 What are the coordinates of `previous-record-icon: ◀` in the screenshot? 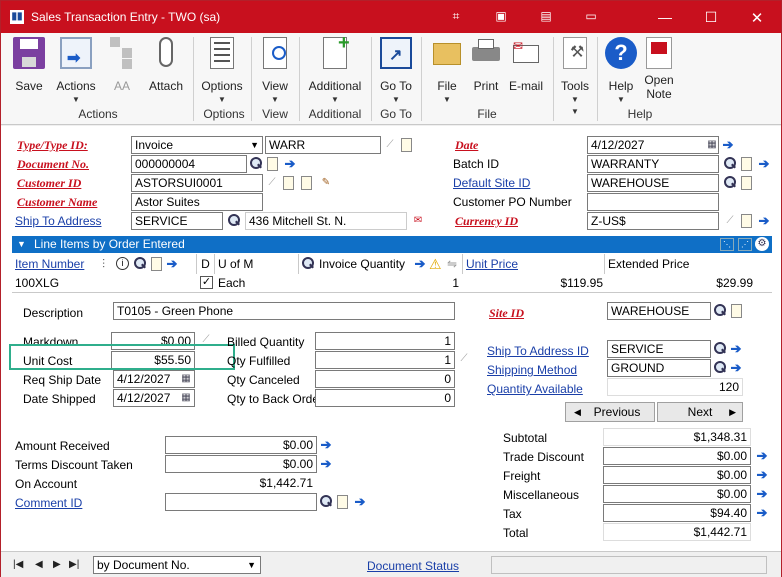 It's located at (39, 564).